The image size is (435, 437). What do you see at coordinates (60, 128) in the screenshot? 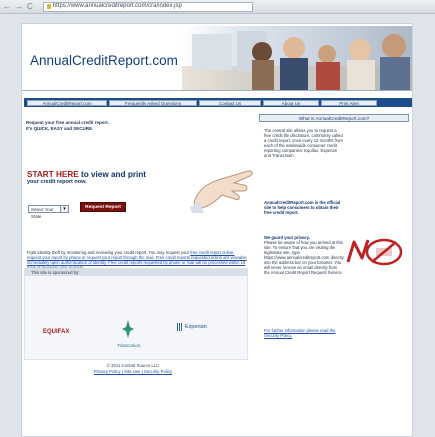
I see `intro-line-2: It's QUICK, EASY and SECURE.` at bounding box center [60, 128].